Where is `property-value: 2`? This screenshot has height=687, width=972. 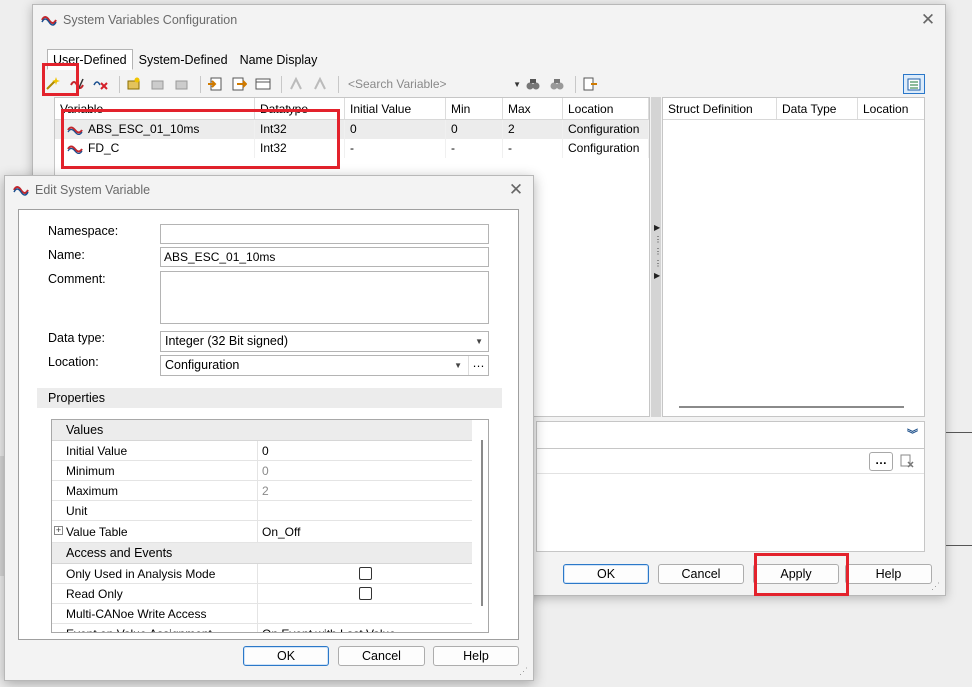
property-value: 2 is located at coordinates (365, 490).